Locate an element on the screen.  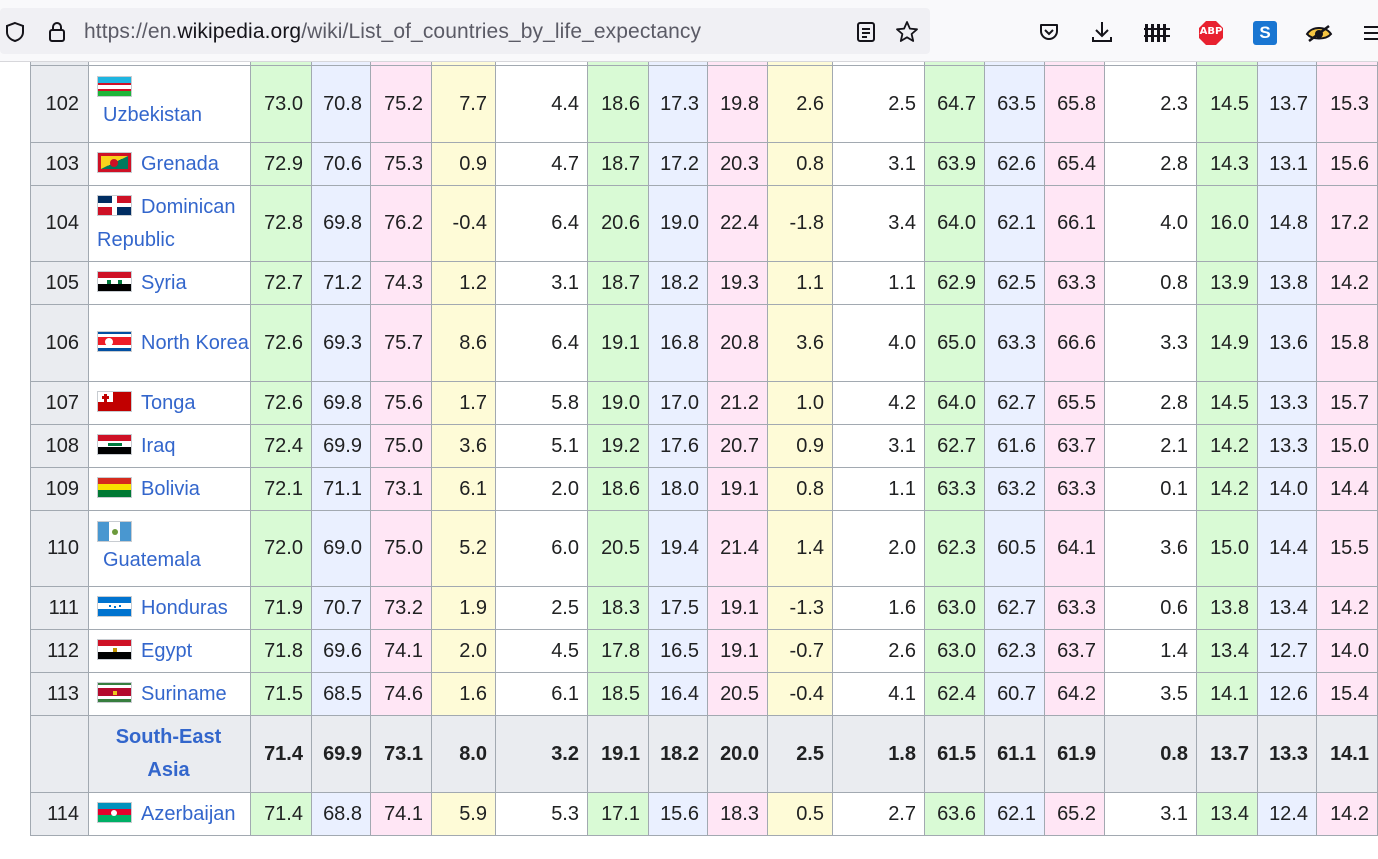
value-cell: 1.4 is located at coordinates (800, 548).